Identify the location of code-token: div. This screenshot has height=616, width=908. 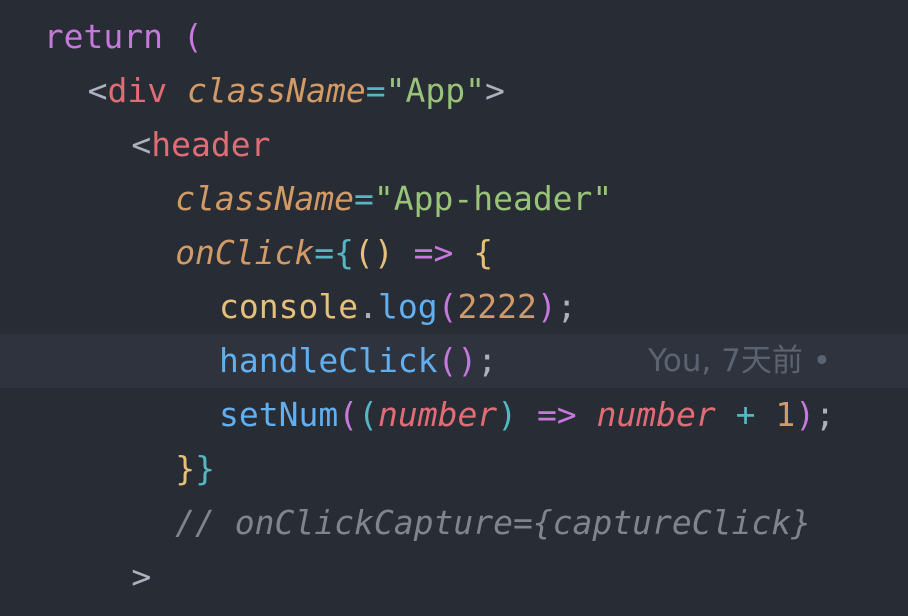
(137, 90).